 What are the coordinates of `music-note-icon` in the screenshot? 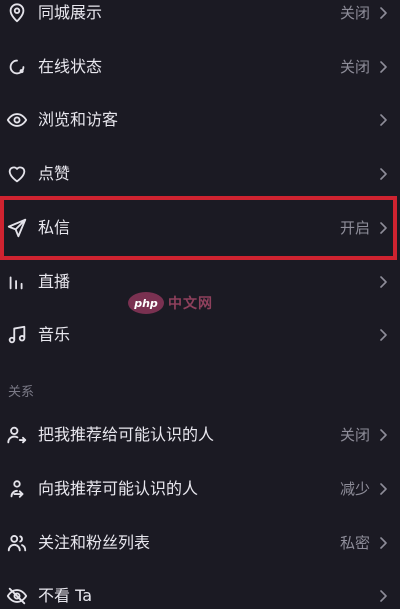 It's located at (17, 335).